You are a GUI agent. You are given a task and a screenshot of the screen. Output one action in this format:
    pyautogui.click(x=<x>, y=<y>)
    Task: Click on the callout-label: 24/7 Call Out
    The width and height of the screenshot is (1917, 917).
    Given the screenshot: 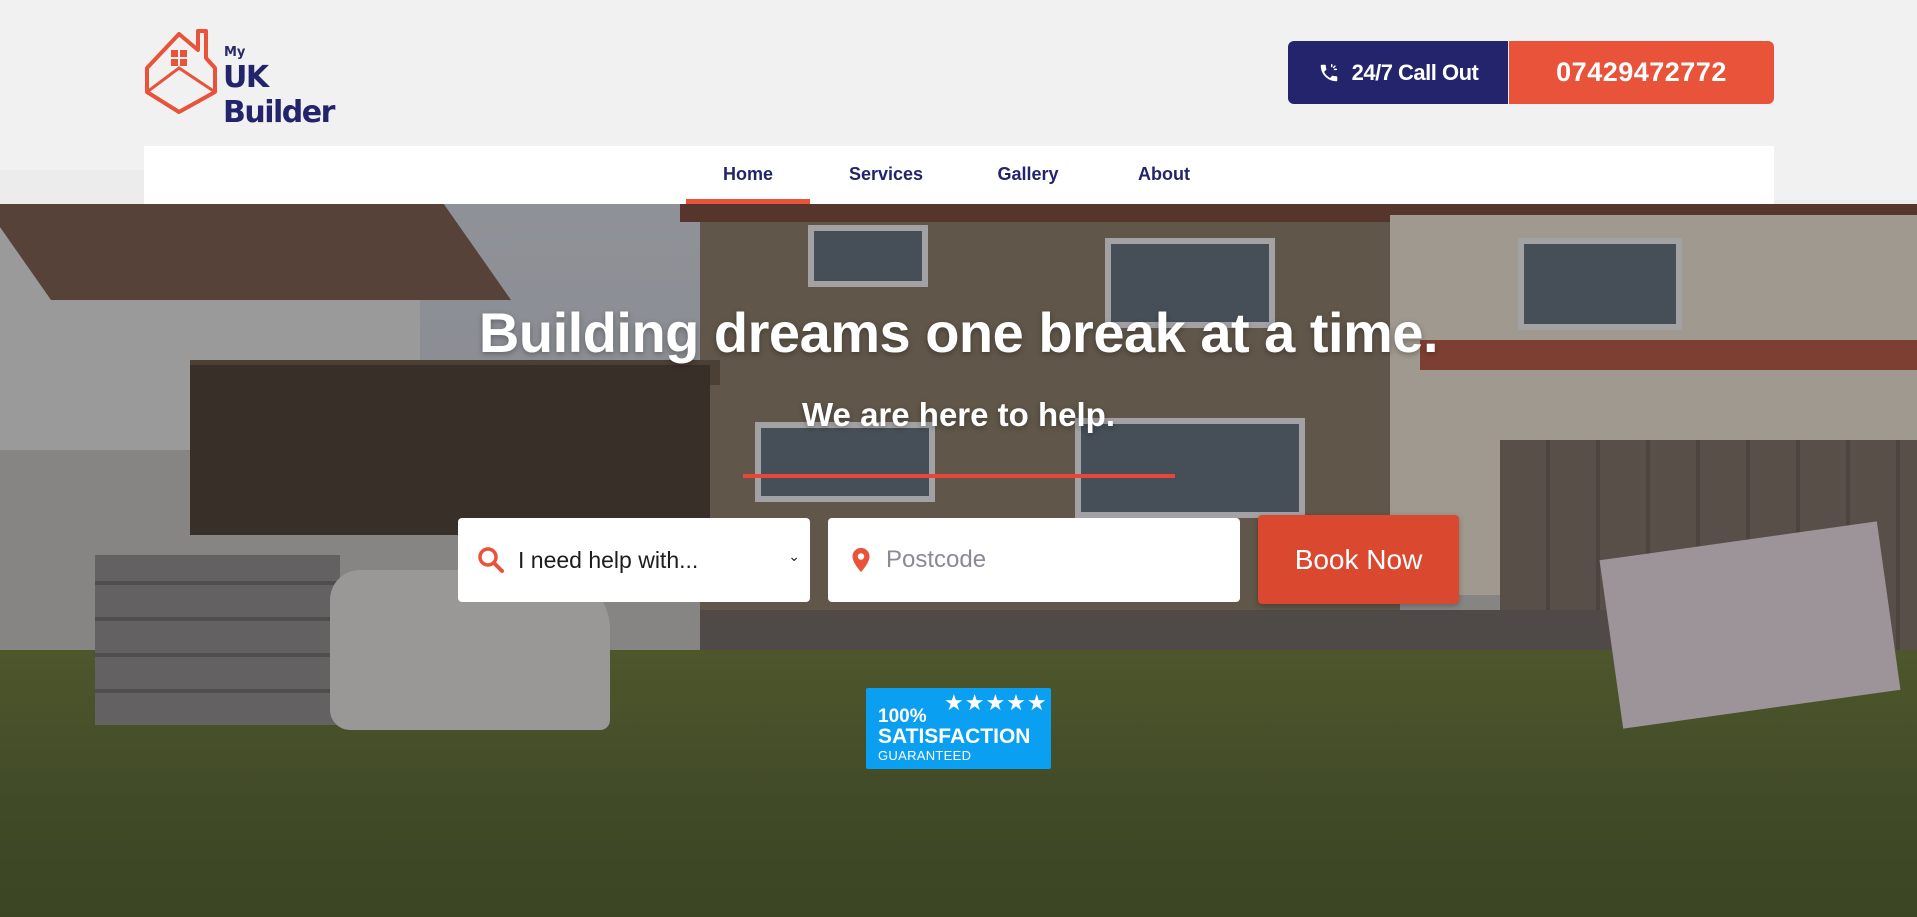 What is the action you would take?
    pyautogui.click(x=1415, y=72)
    